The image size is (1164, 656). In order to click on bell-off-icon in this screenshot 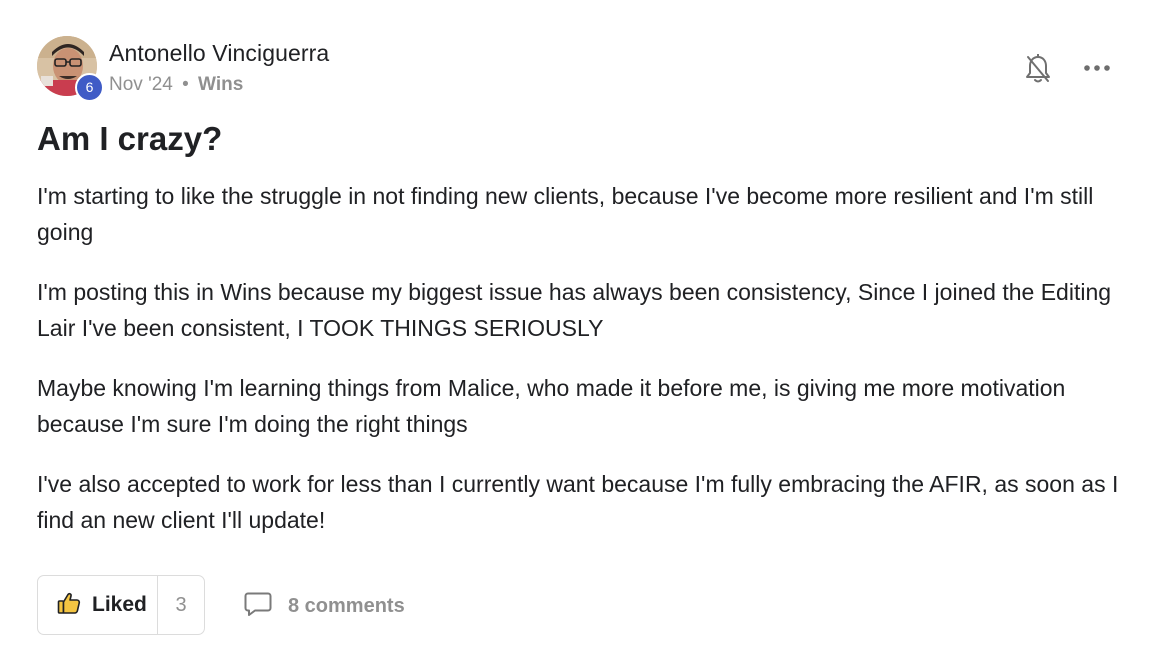, I will do `click(1038, 68)`.